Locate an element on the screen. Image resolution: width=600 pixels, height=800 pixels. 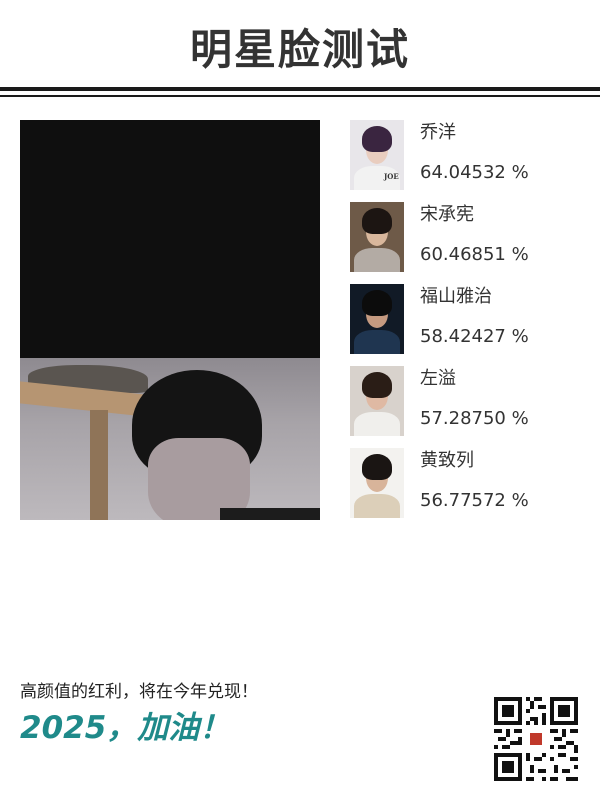
header-divider-thin is located at coordinates (300, 96).